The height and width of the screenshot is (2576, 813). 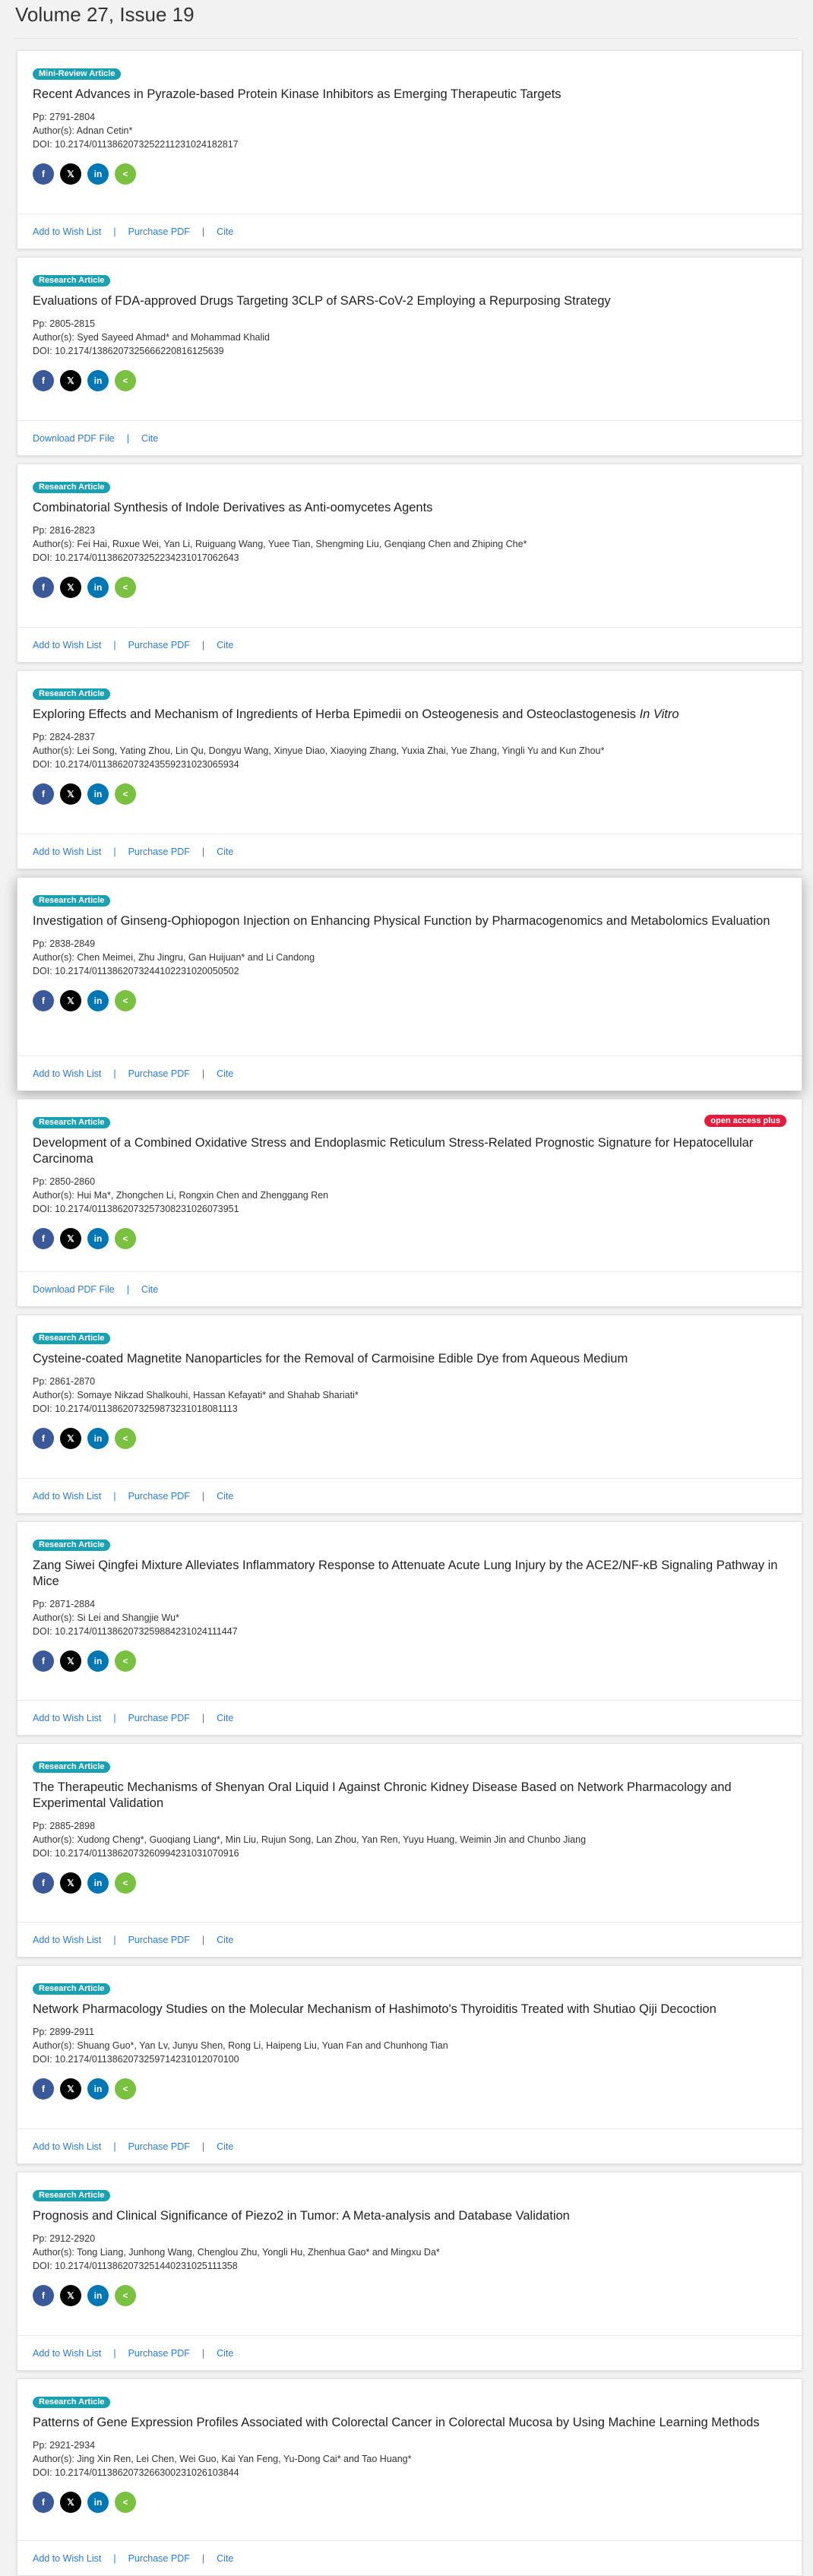 I want to click on doi-value: 10.2174/0113862073244102231020050502, so click(x=147, y=971).